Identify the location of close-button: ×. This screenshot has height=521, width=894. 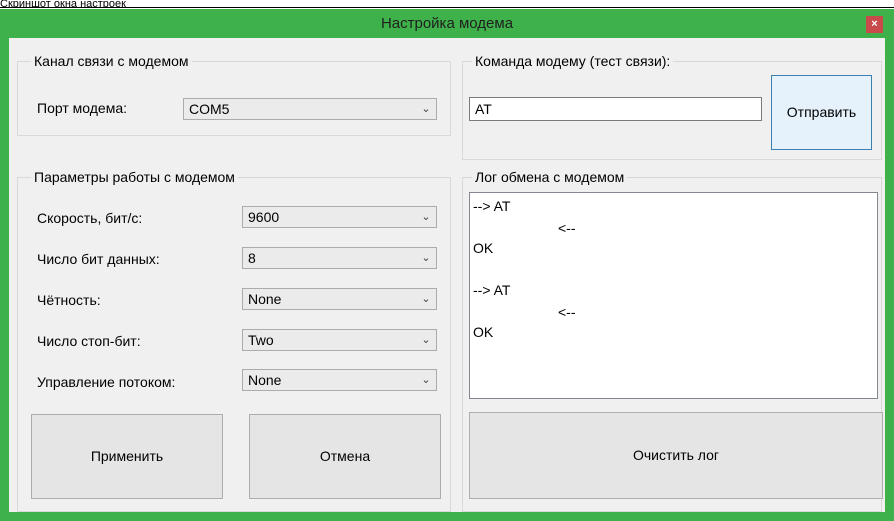
(874, 24).